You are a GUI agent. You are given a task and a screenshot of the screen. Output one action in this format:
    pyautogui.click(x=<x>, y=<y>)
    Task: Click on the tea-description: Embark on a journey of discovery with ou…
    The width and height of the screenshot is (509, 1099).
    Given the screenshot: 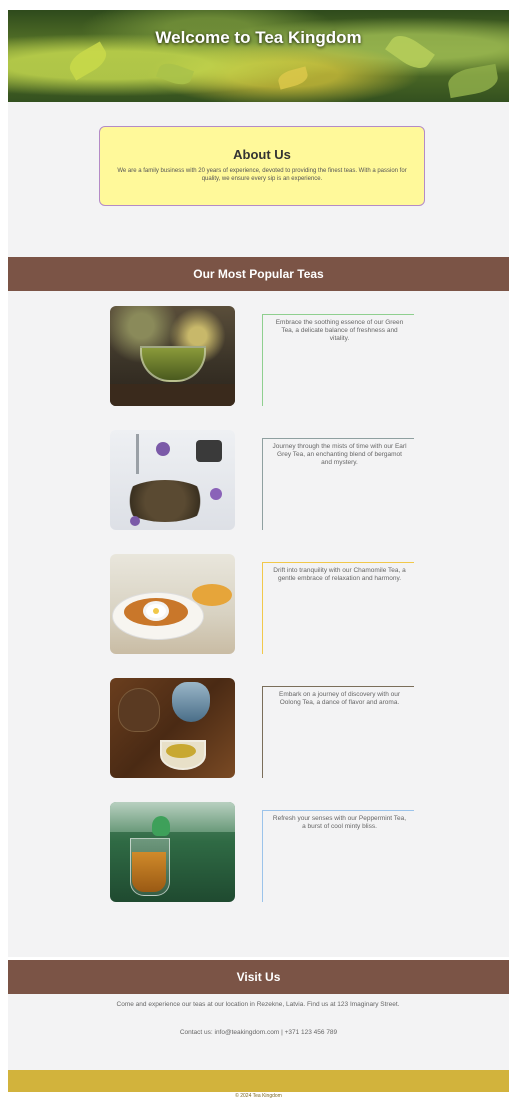 What is the action you would take?
    pyautogui.click(x=338, y=732)
    